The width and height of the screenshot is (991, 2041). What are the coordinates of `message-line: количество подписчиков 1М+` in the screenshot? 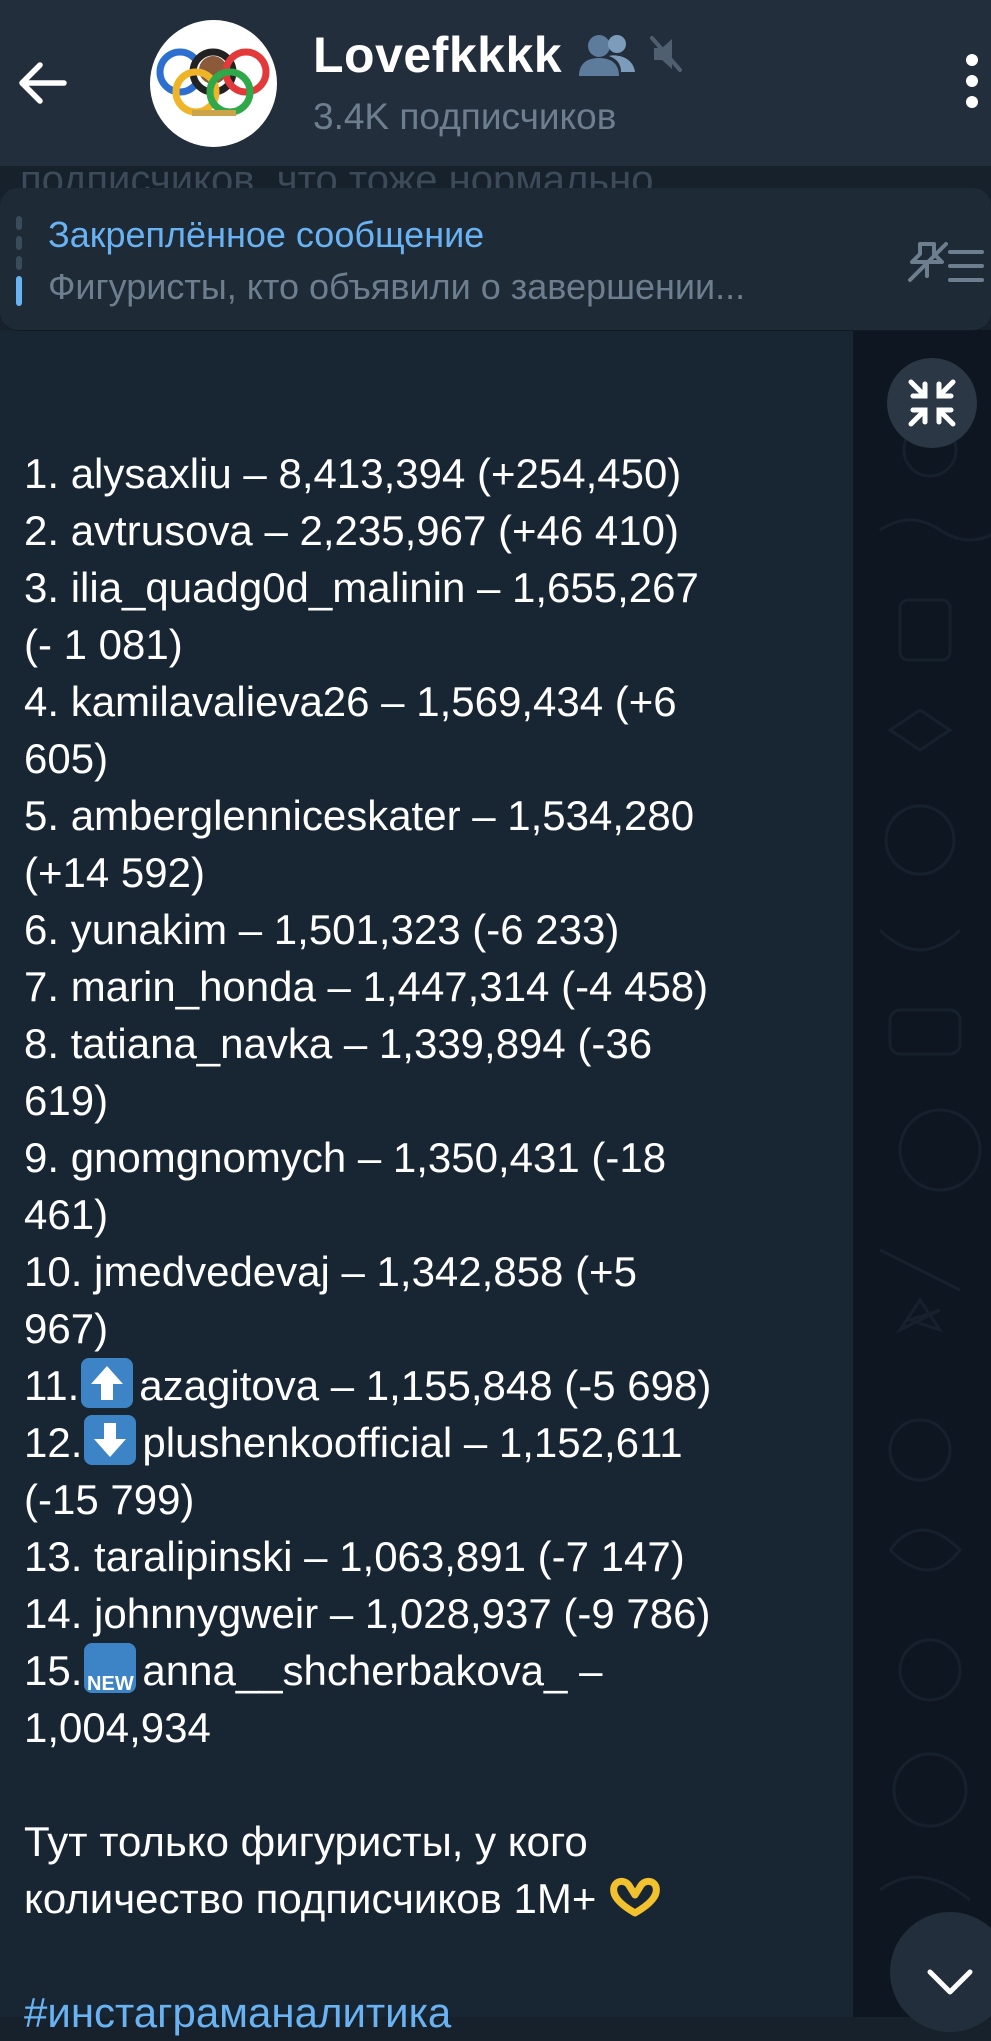 It's located at (434, 1898).